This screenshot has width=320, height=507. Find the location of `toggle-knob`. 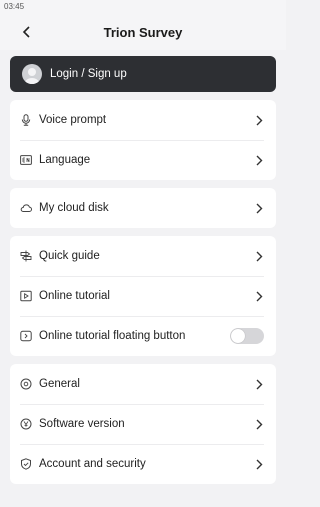

toggle-knob is located at coordinates (238, 336).